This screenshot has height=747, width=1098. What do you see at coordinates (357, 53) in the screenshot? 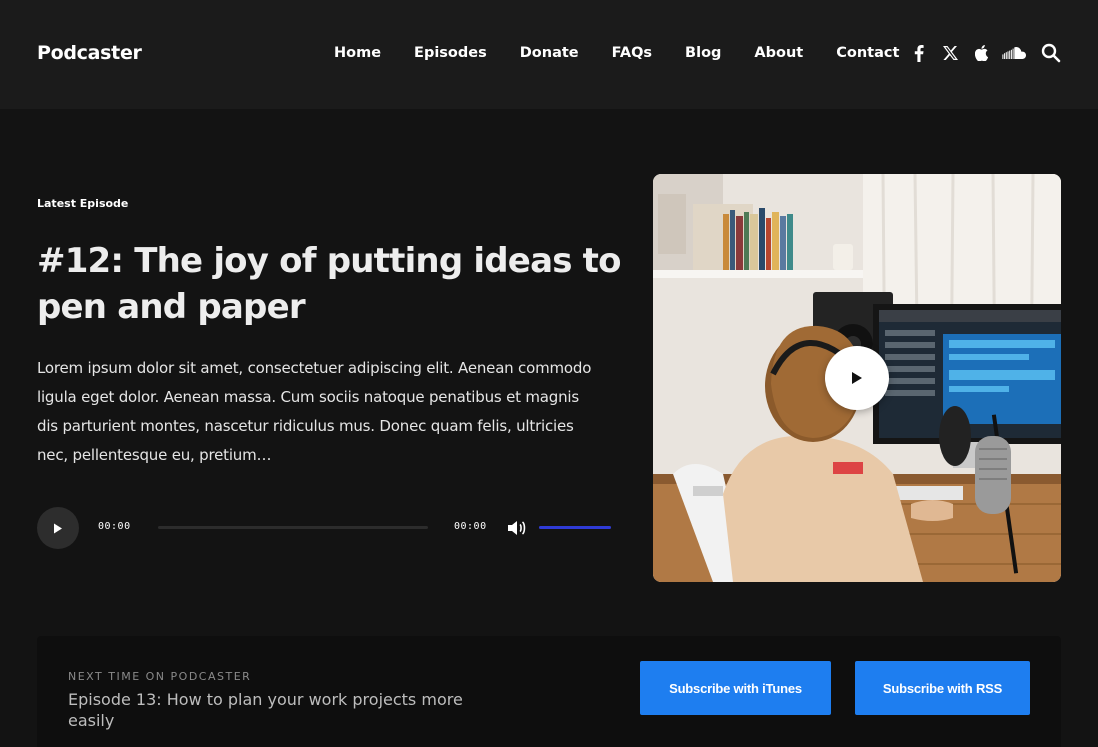
I see `nav-home: Home` at bounding box center [357, 53].